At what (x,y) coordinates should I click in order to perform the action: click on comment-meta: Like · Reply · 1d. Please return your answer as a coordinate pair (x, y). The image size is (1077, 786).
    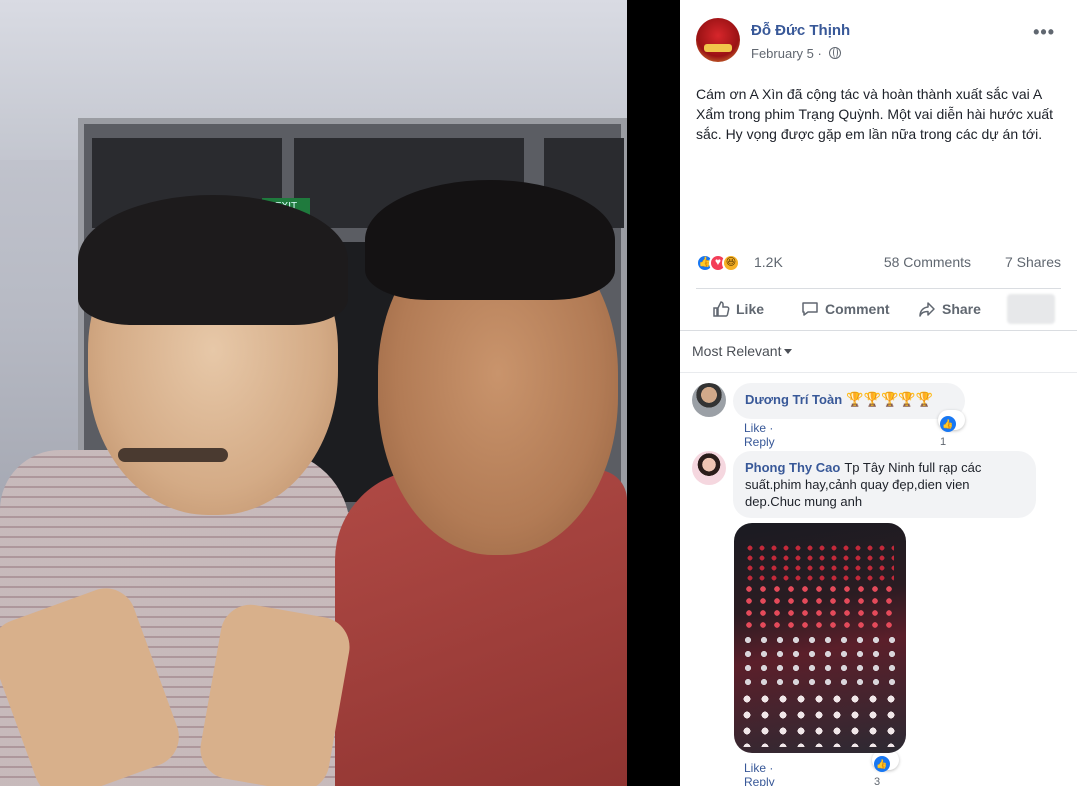
    Looking at the image, I should click on (759, 773).